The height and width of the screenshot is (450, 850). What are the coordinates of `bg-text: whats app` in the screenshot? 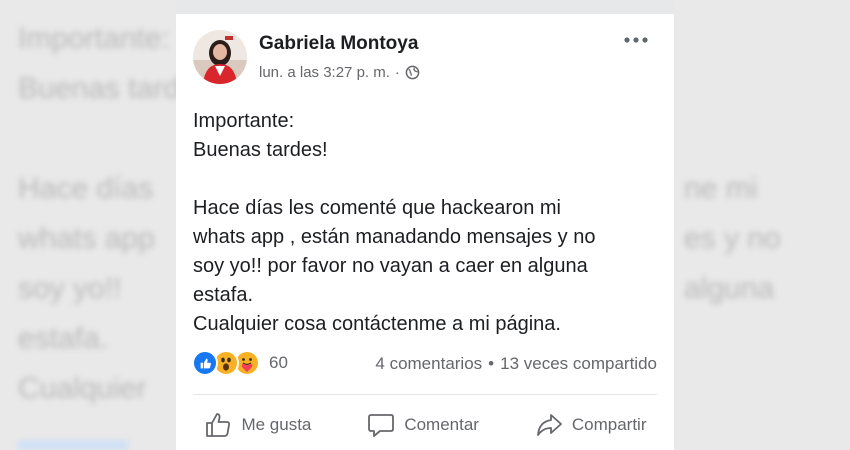 It's located at (86, 238).